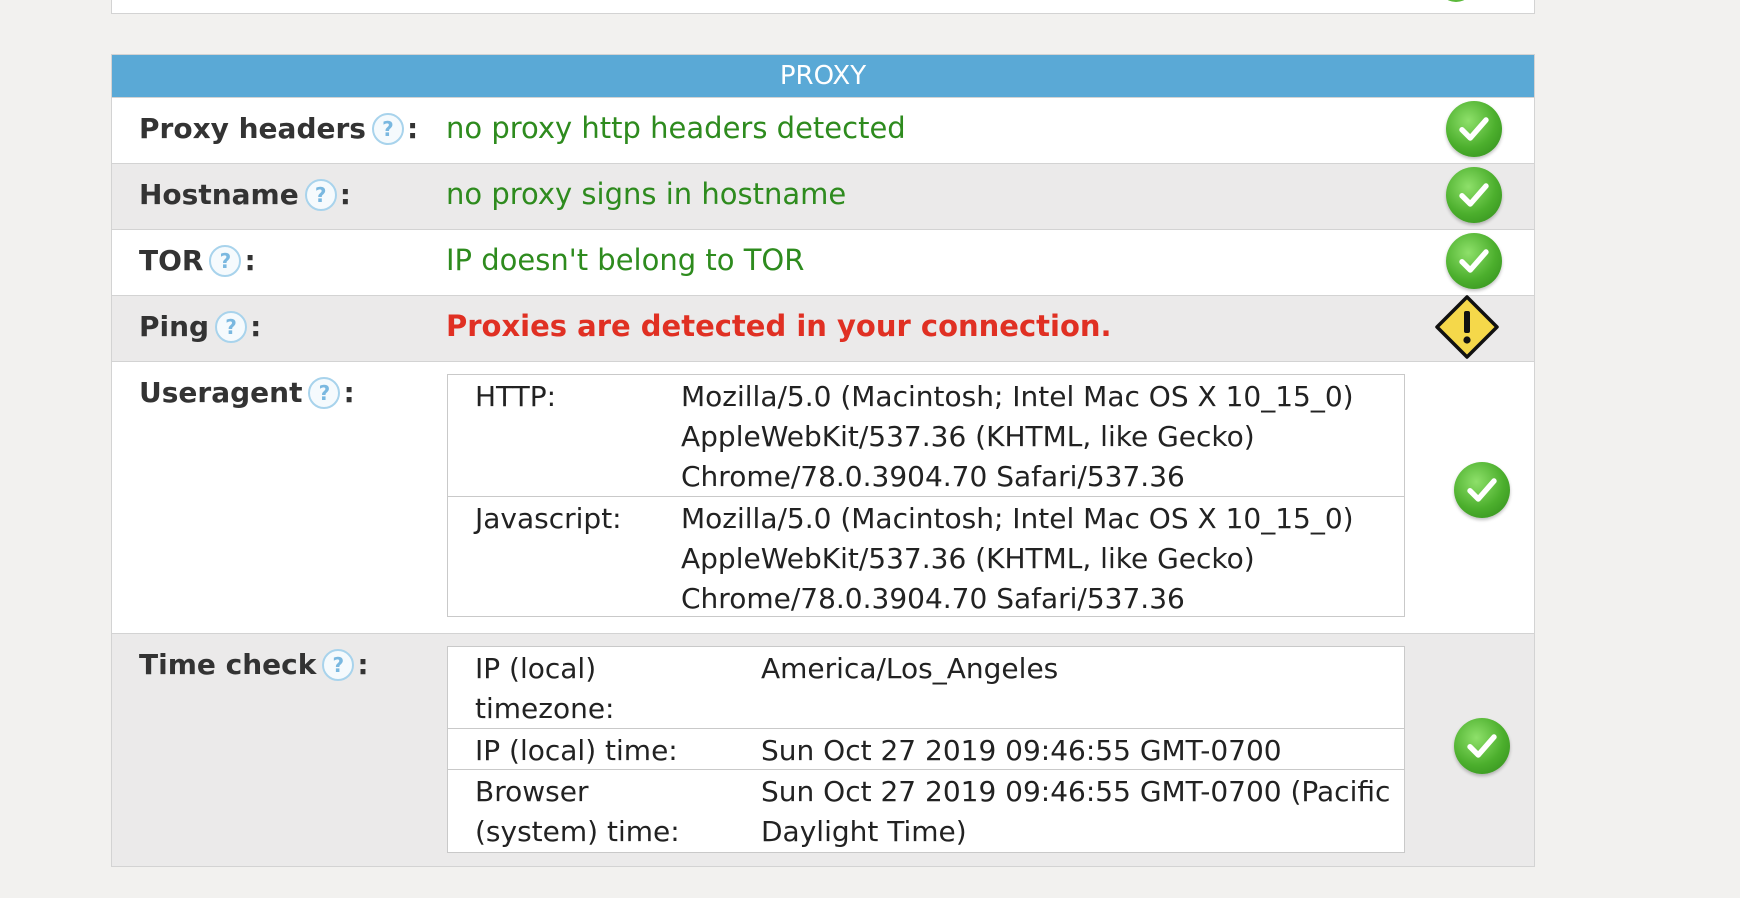  I want to click on row-label: Ping ? :, so click(200, 326).